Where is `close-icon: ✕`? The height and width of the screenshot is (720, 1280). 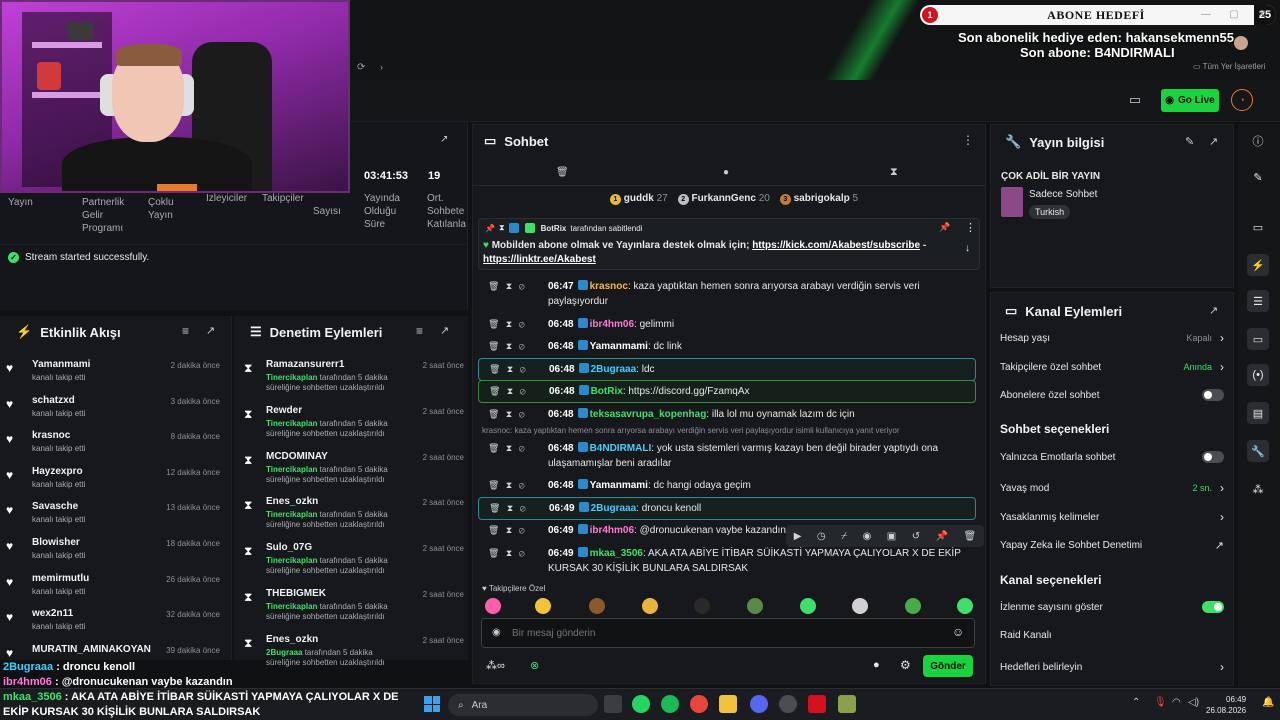
close-icon: ✕ is located at coordinates (1262, 14).